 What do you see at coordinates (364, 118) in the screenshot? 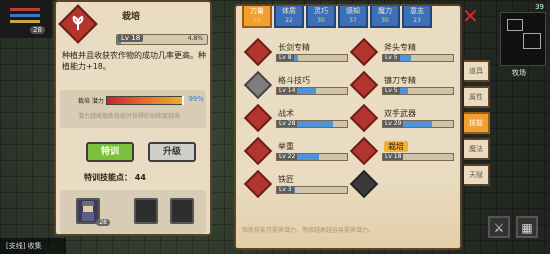
I see `two-hand-icon` at bounding box center [364, 118].